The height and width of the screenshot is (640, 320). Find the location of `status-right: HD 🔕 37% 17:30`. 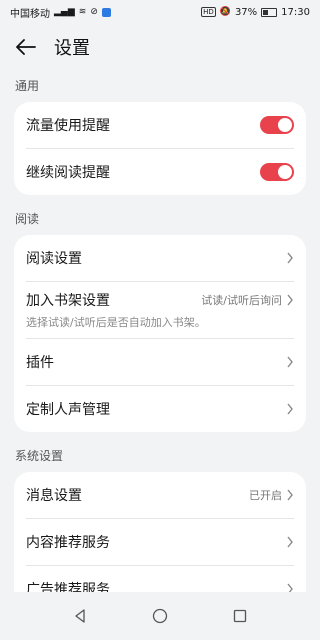

status-right: HD 🔕 37% 17:30 is located at coordinates (255, 12).